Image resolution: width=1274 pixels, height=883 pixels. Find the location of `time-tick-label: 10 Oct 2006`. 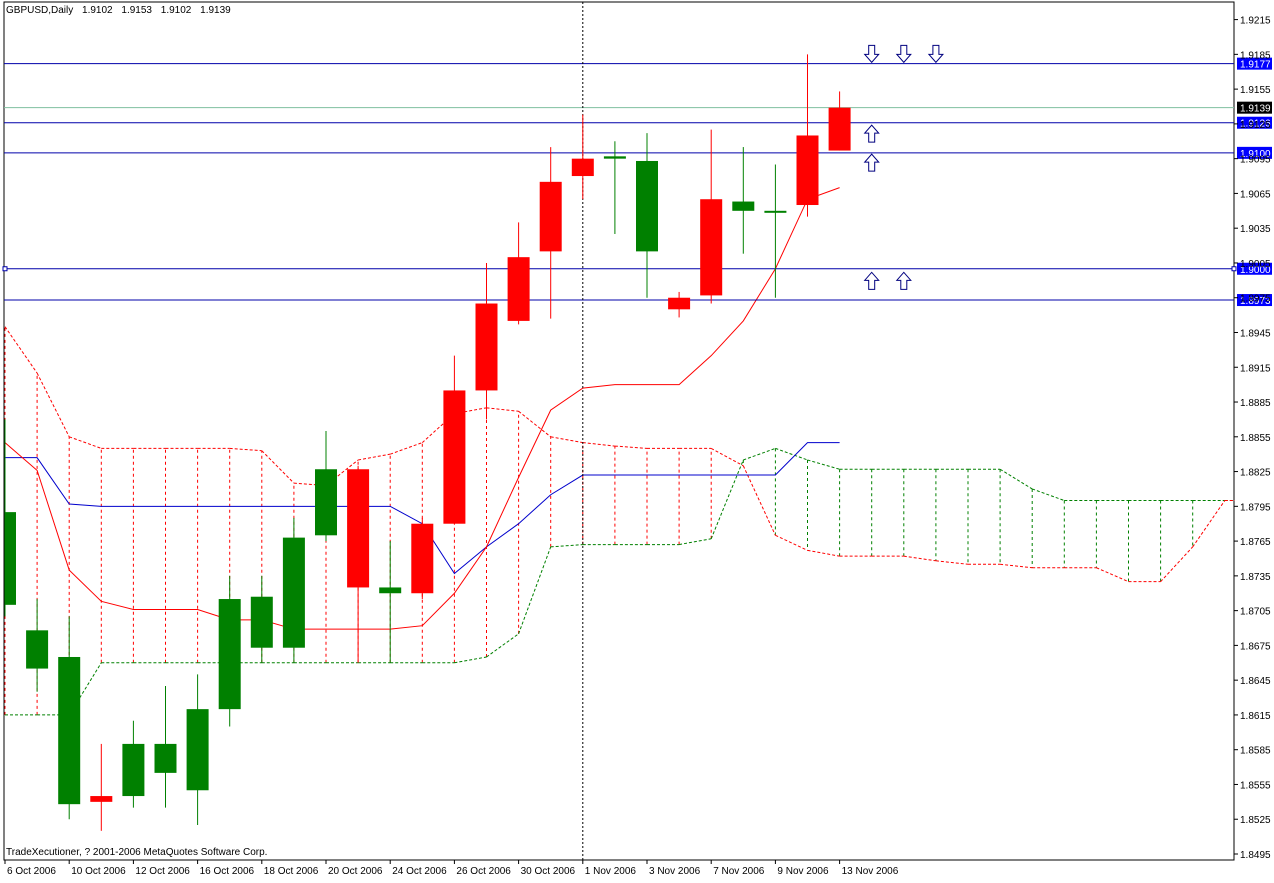

time-tick-label: 10 Oct 2006 is located at coordinates (98, 871).